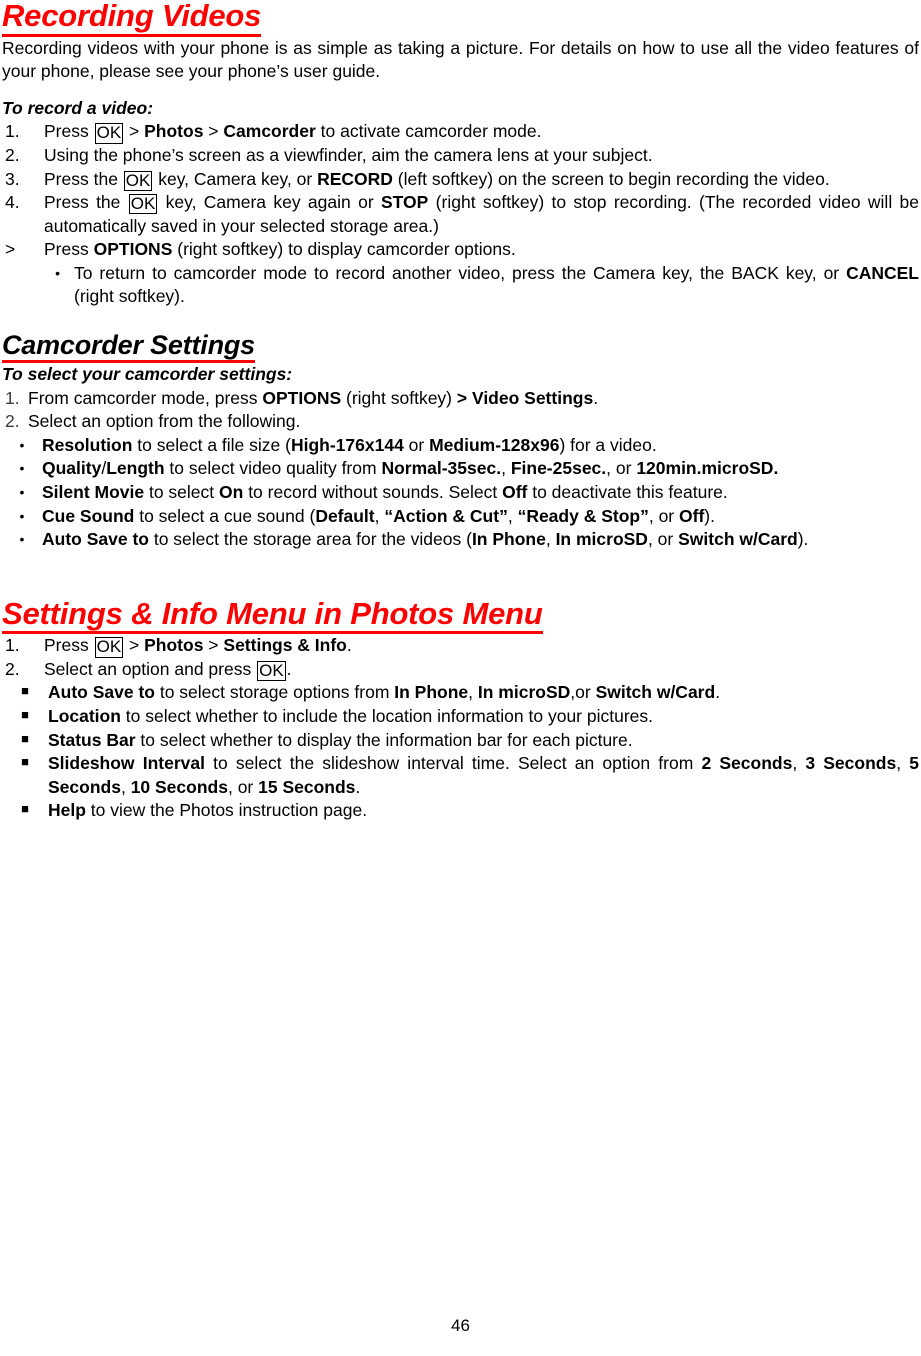  I want to click on section-heading-recording-videos: Recording Videos, so click(460, 18).